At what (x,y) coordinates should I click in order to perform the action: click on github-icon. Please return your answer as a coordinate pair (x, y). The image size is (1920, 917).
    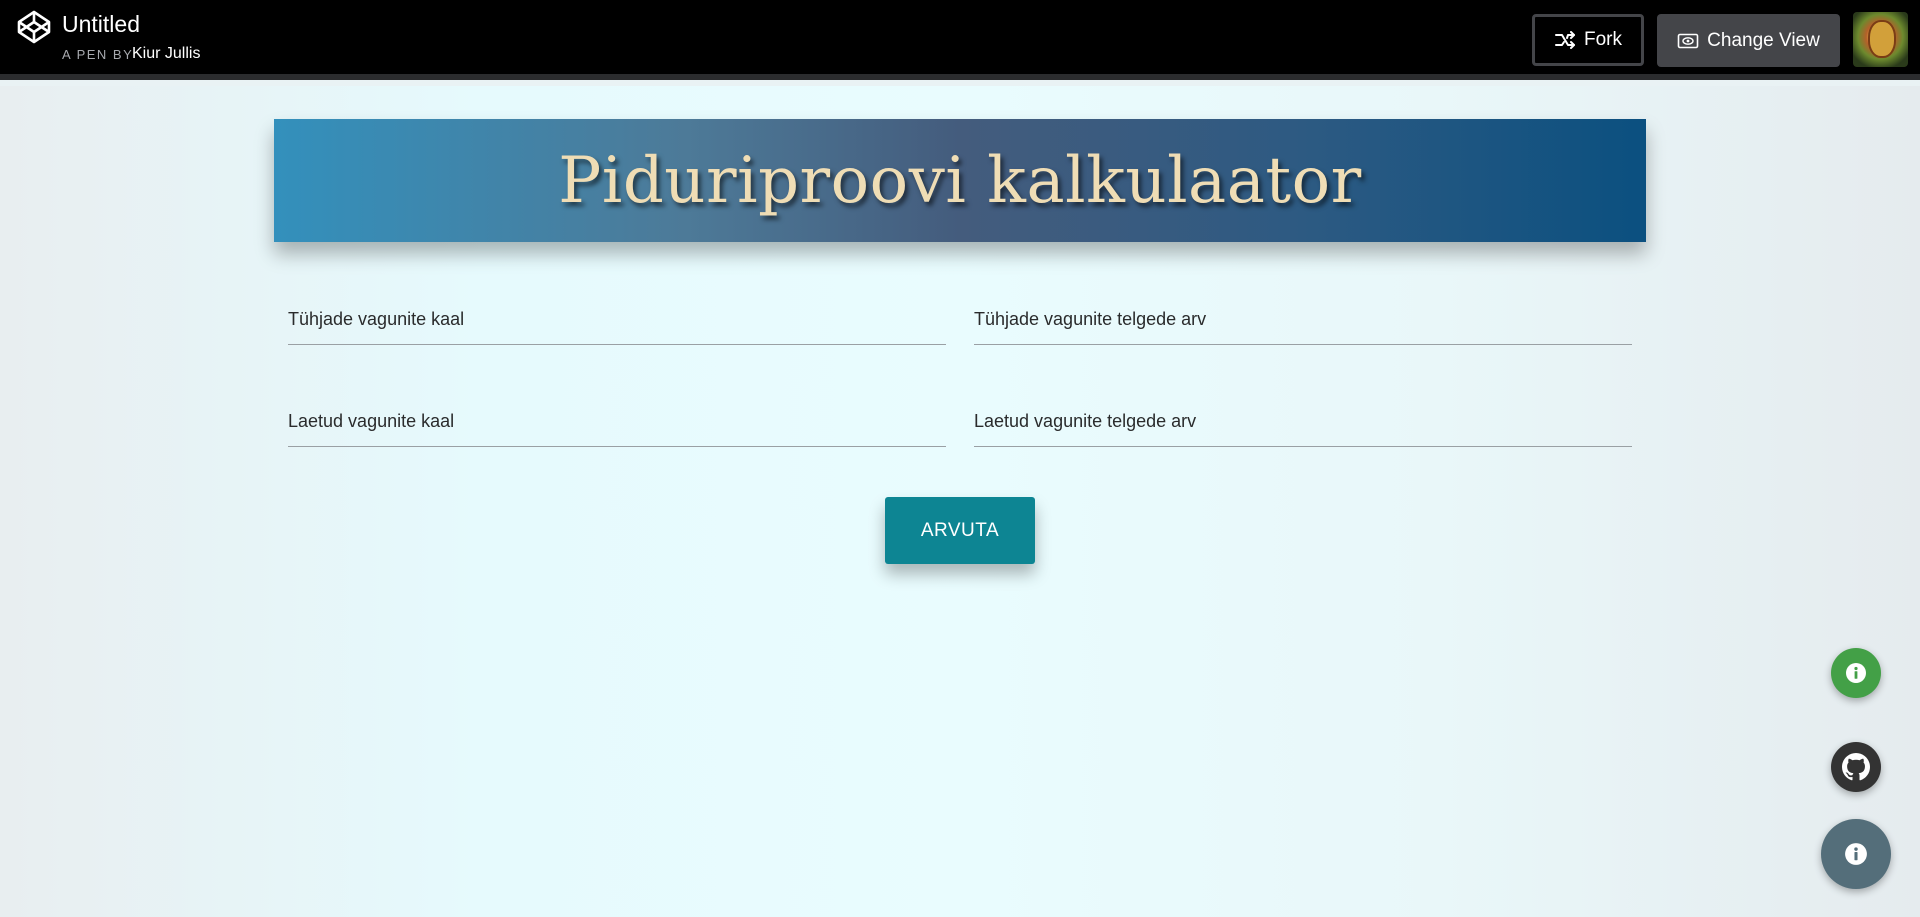
    Looking at the image, I should click on (1856, 767).